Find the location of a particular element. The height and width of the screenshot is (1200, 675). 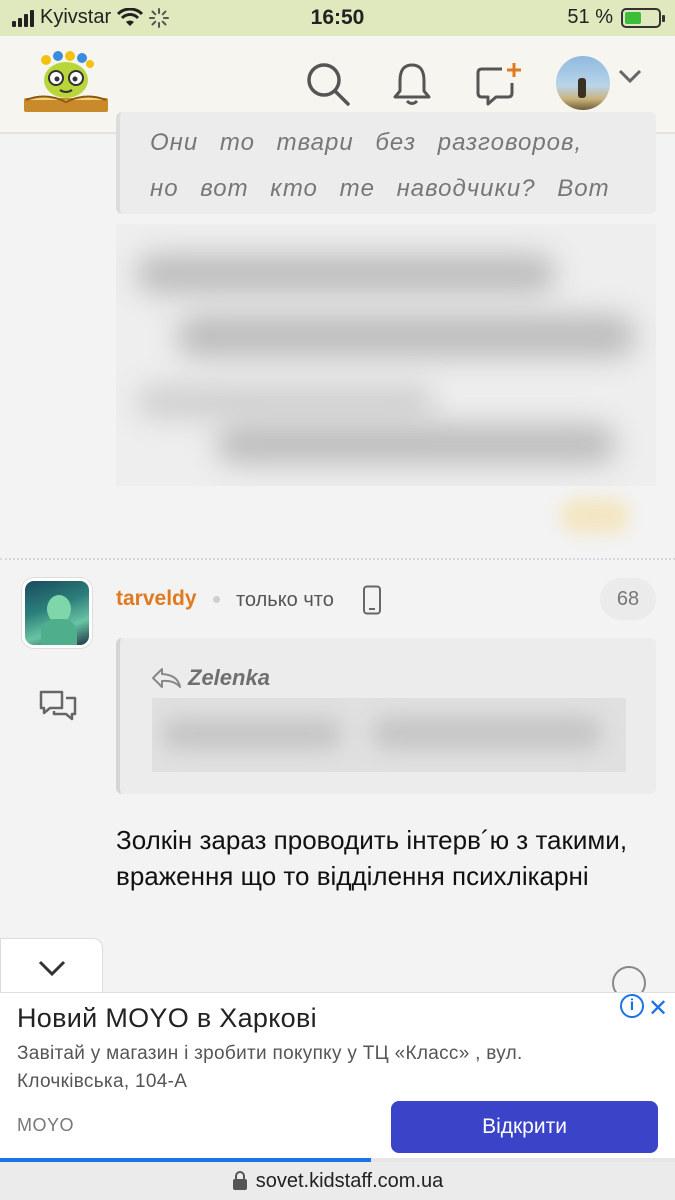

notifications-button is located at coordinates (412, 84).